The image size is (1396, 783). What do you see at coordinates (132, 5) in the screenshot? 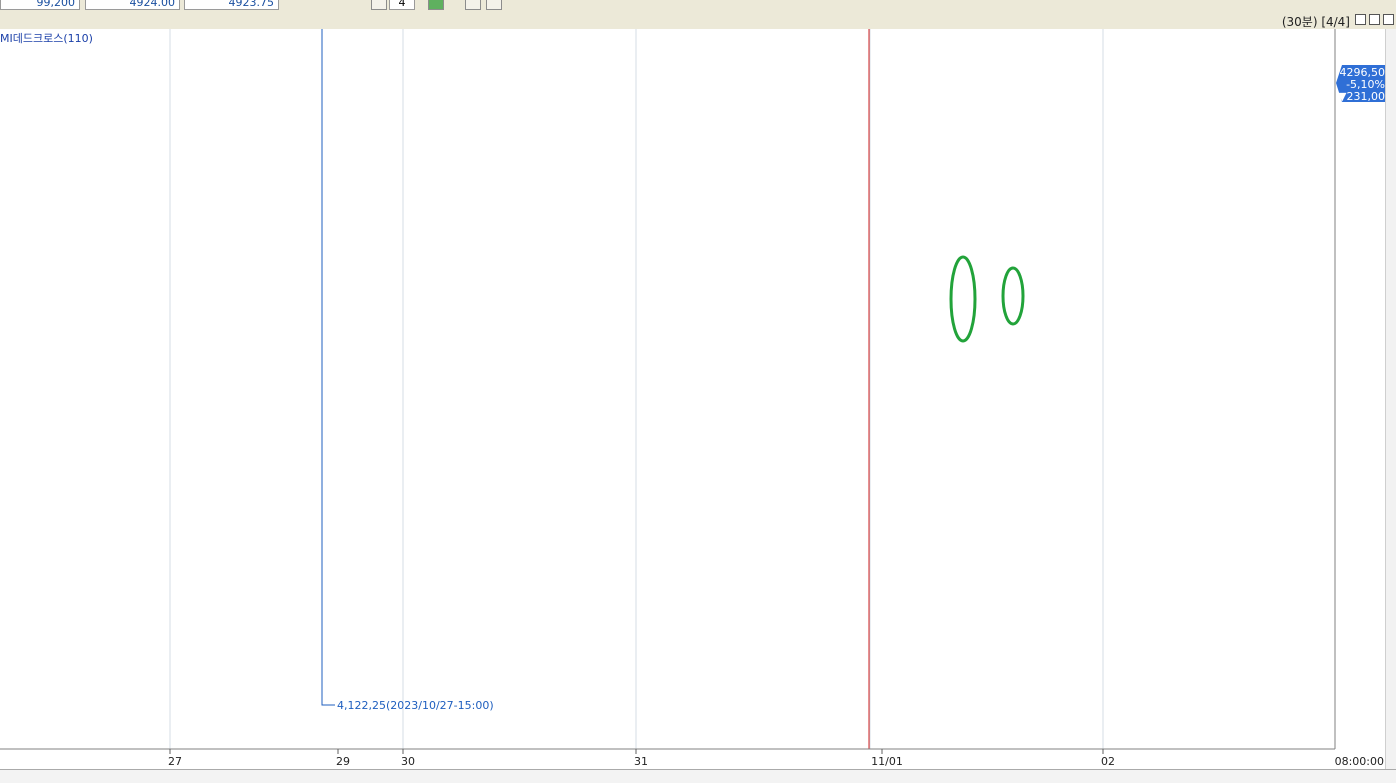
I see `toolbar-field-price: 4924.00` at bounding box center [132, 5].